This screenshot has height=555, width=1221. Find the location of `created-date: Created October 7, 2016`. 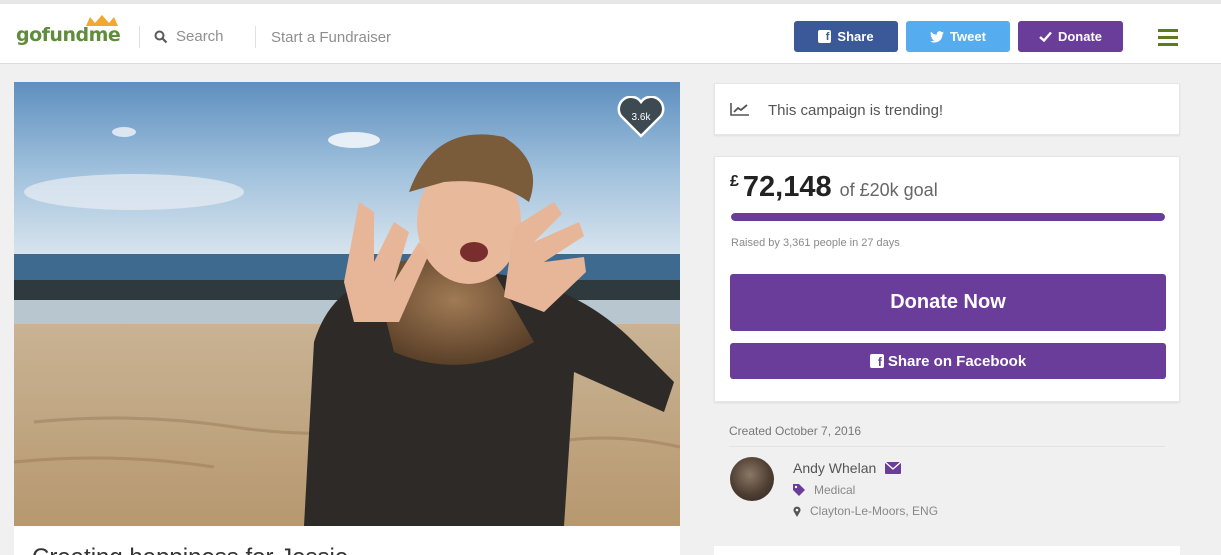

created-date: Created October 7, 2016 is located at coordinates (795, 431).